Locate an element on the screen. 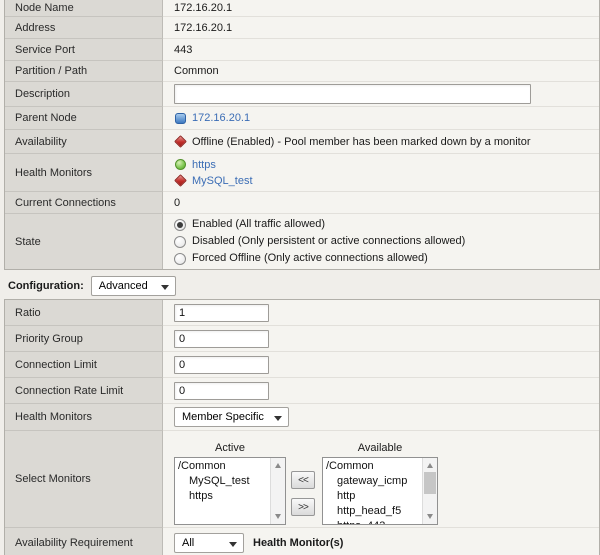  table-row: Current Connections 0 is located at coordinates (302, 203).